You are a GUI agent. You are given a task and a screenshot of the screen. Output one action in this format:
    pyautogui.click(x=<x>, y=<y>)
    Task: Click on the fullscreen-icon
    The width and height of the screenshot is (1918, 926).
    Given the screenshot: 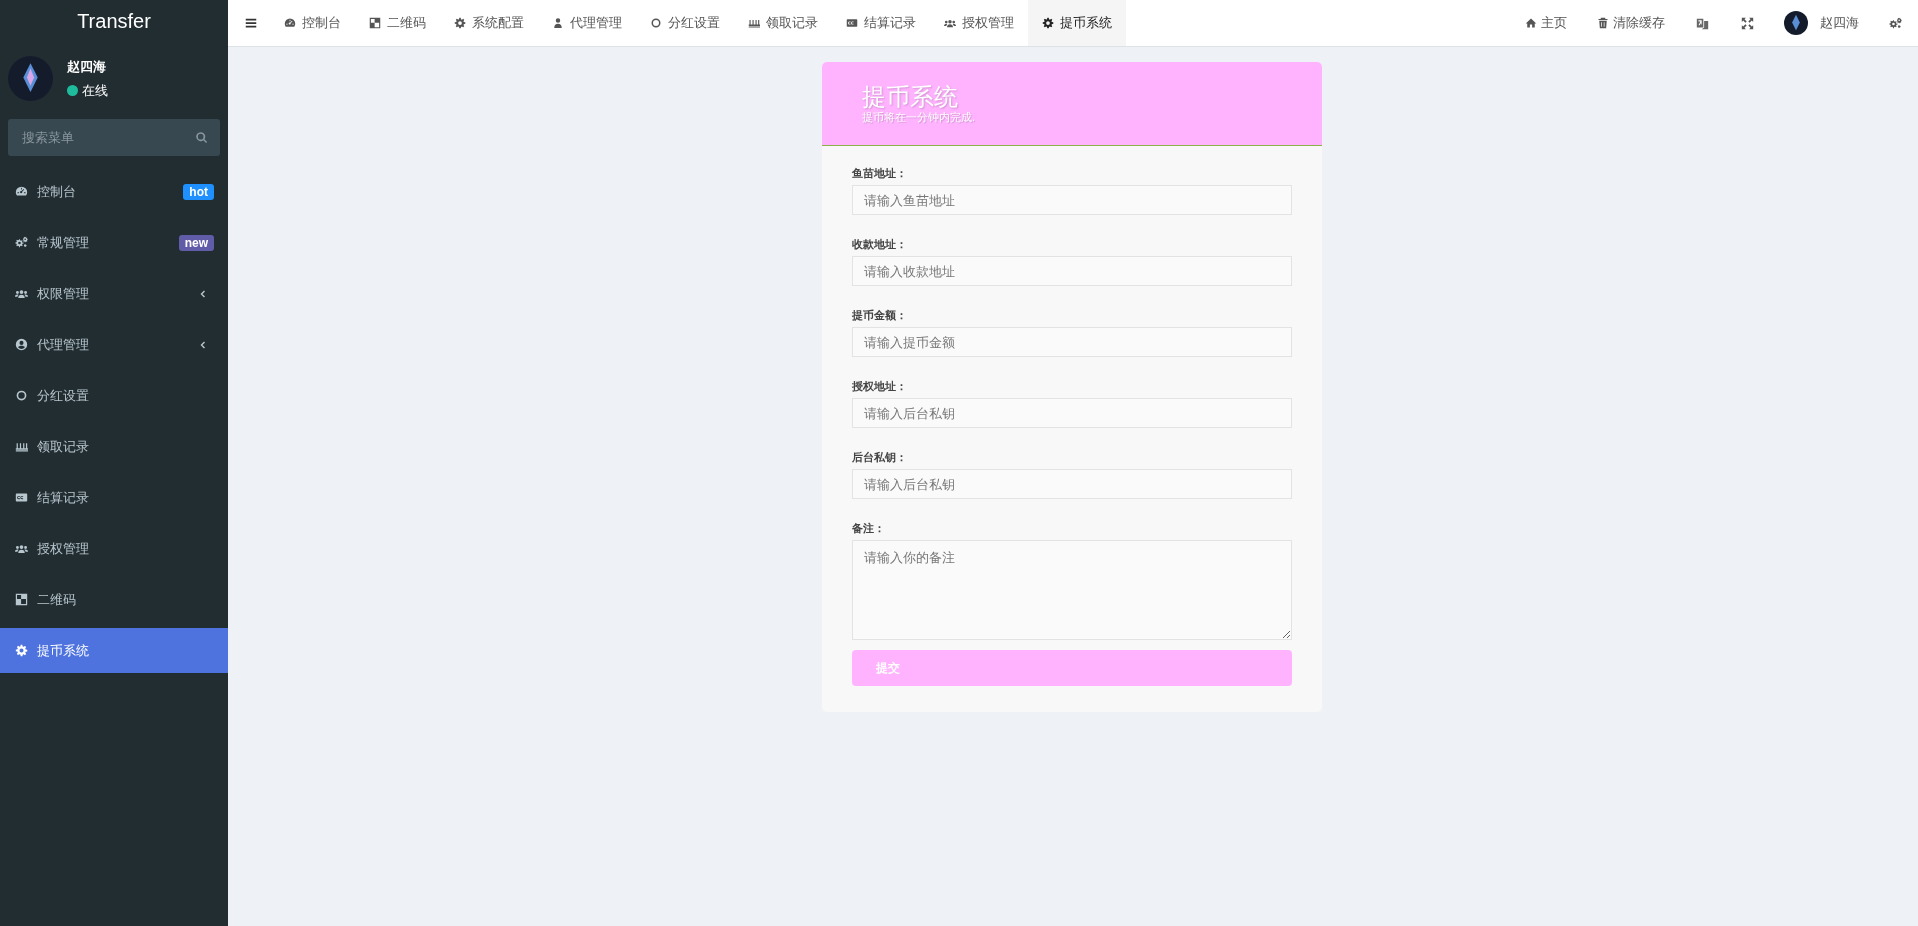 What is the action you would take?
    pyautogui.click(x=1747, y=23)
    